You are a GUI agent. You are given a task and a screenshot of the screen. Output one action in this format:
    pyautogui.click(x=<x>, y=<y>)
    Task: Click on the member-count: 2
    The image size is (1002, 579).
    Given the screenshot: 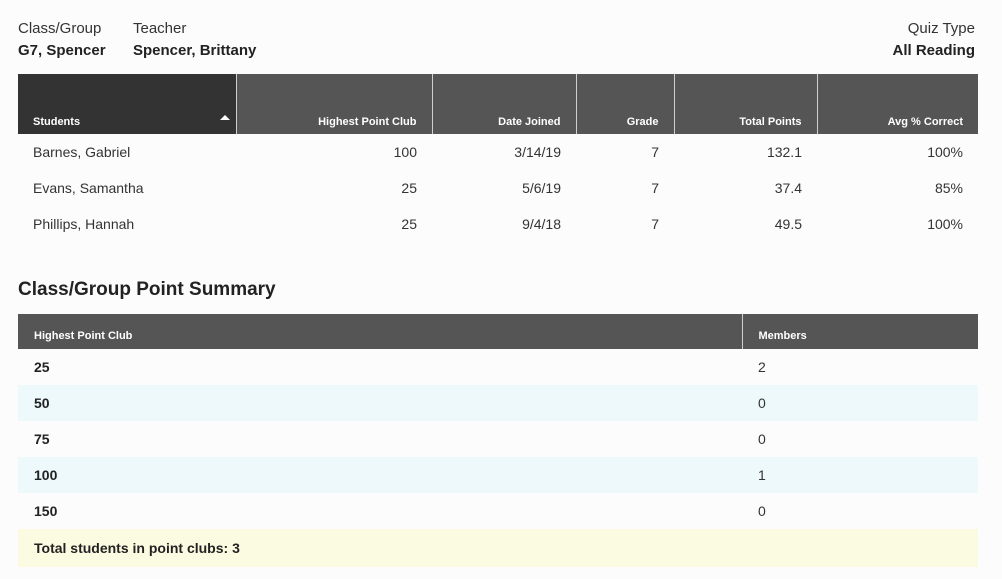 What is the action you would take?
    pyautogui.click(x=762, y=367)
    